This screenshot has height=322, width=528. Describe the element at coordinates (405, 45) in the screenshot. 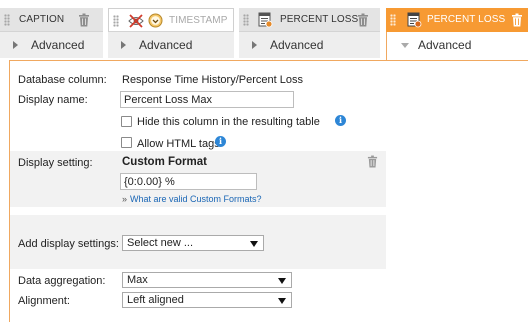

I see `collapse-arrow-icon` at that location.